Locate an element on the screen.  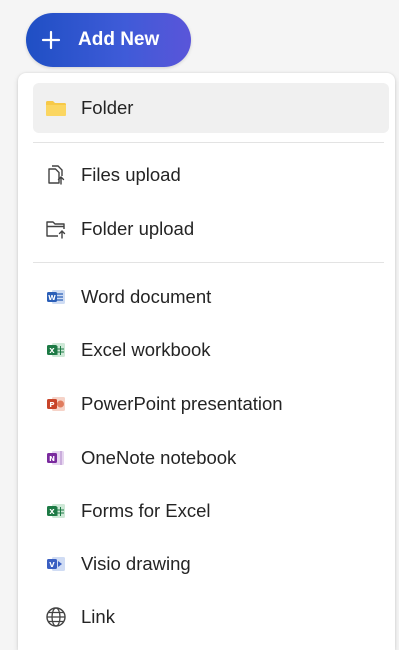
plus-icon is located at coordinates (51, 40).